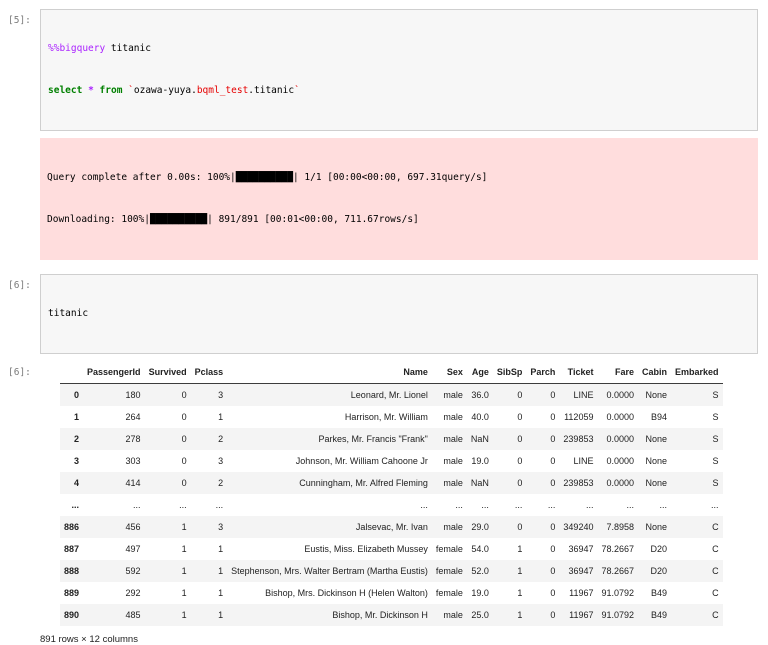  Describe the element at coordinates (363, 483) in the screenshot. I see `table-cell: Cunningham, Mr. Alfred Fleming` at that location.